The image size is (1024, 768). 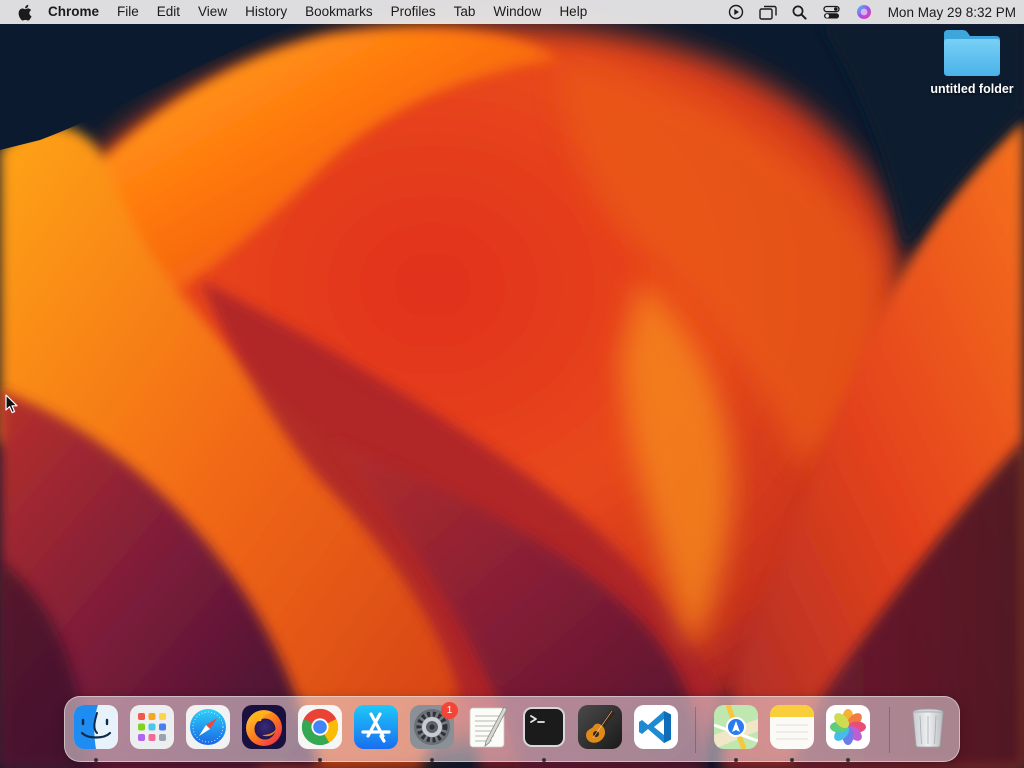 What do you see at coordinates (768, 12) in the screenshot?
I see `screen-mirroring-icon` at bounding box center [768, 12].